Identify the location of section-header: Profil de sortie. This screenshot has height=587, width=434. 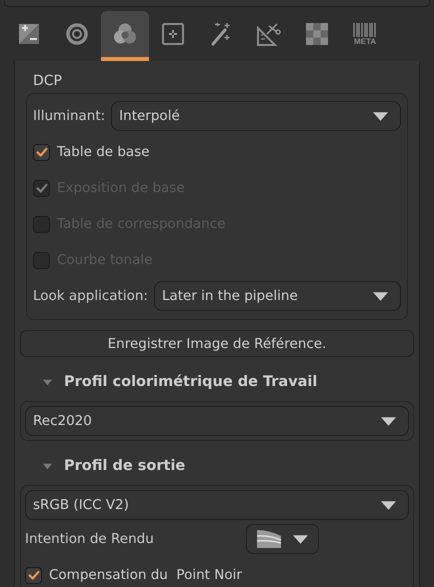
(217, 463).